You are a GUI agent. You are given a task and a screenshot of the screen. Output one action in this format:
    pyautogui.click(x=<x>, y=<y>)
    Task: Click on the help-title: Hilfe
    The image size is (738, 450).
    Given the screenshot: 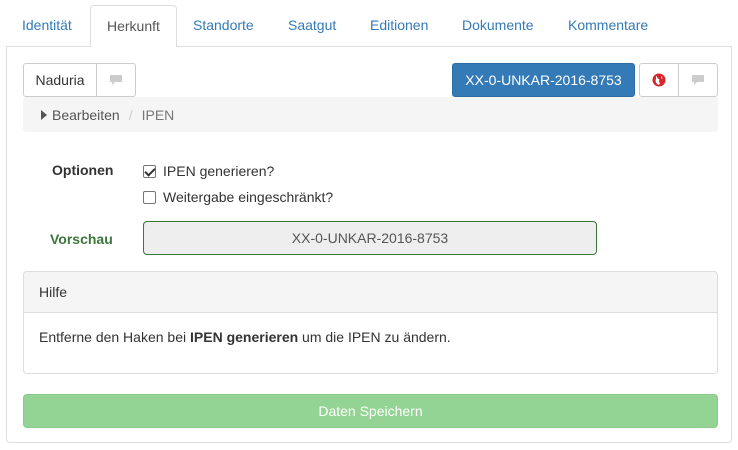 What is the action you would take?
    pyautogui.click(x=370, y=292)
    